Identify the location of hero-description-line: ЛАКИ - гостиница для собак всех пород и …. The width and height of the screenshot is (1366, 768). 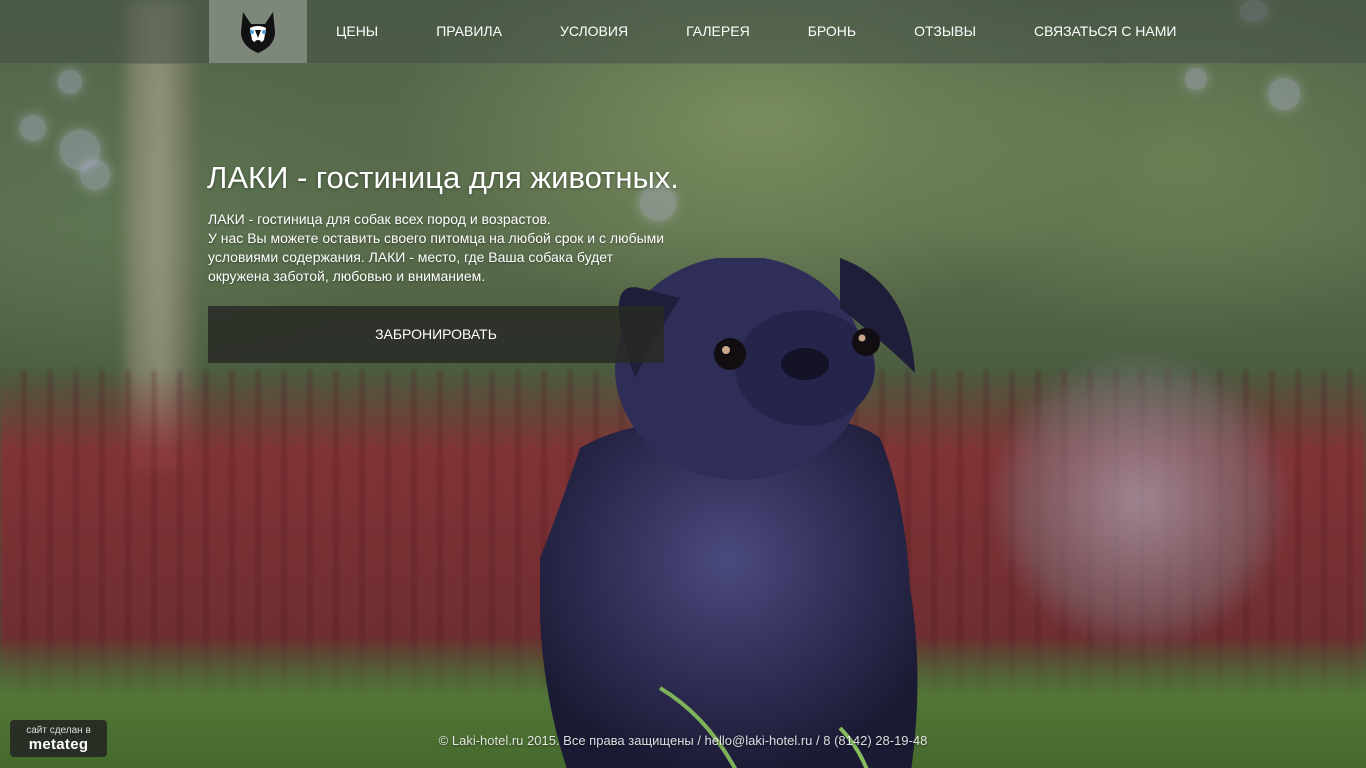
(379, 219).